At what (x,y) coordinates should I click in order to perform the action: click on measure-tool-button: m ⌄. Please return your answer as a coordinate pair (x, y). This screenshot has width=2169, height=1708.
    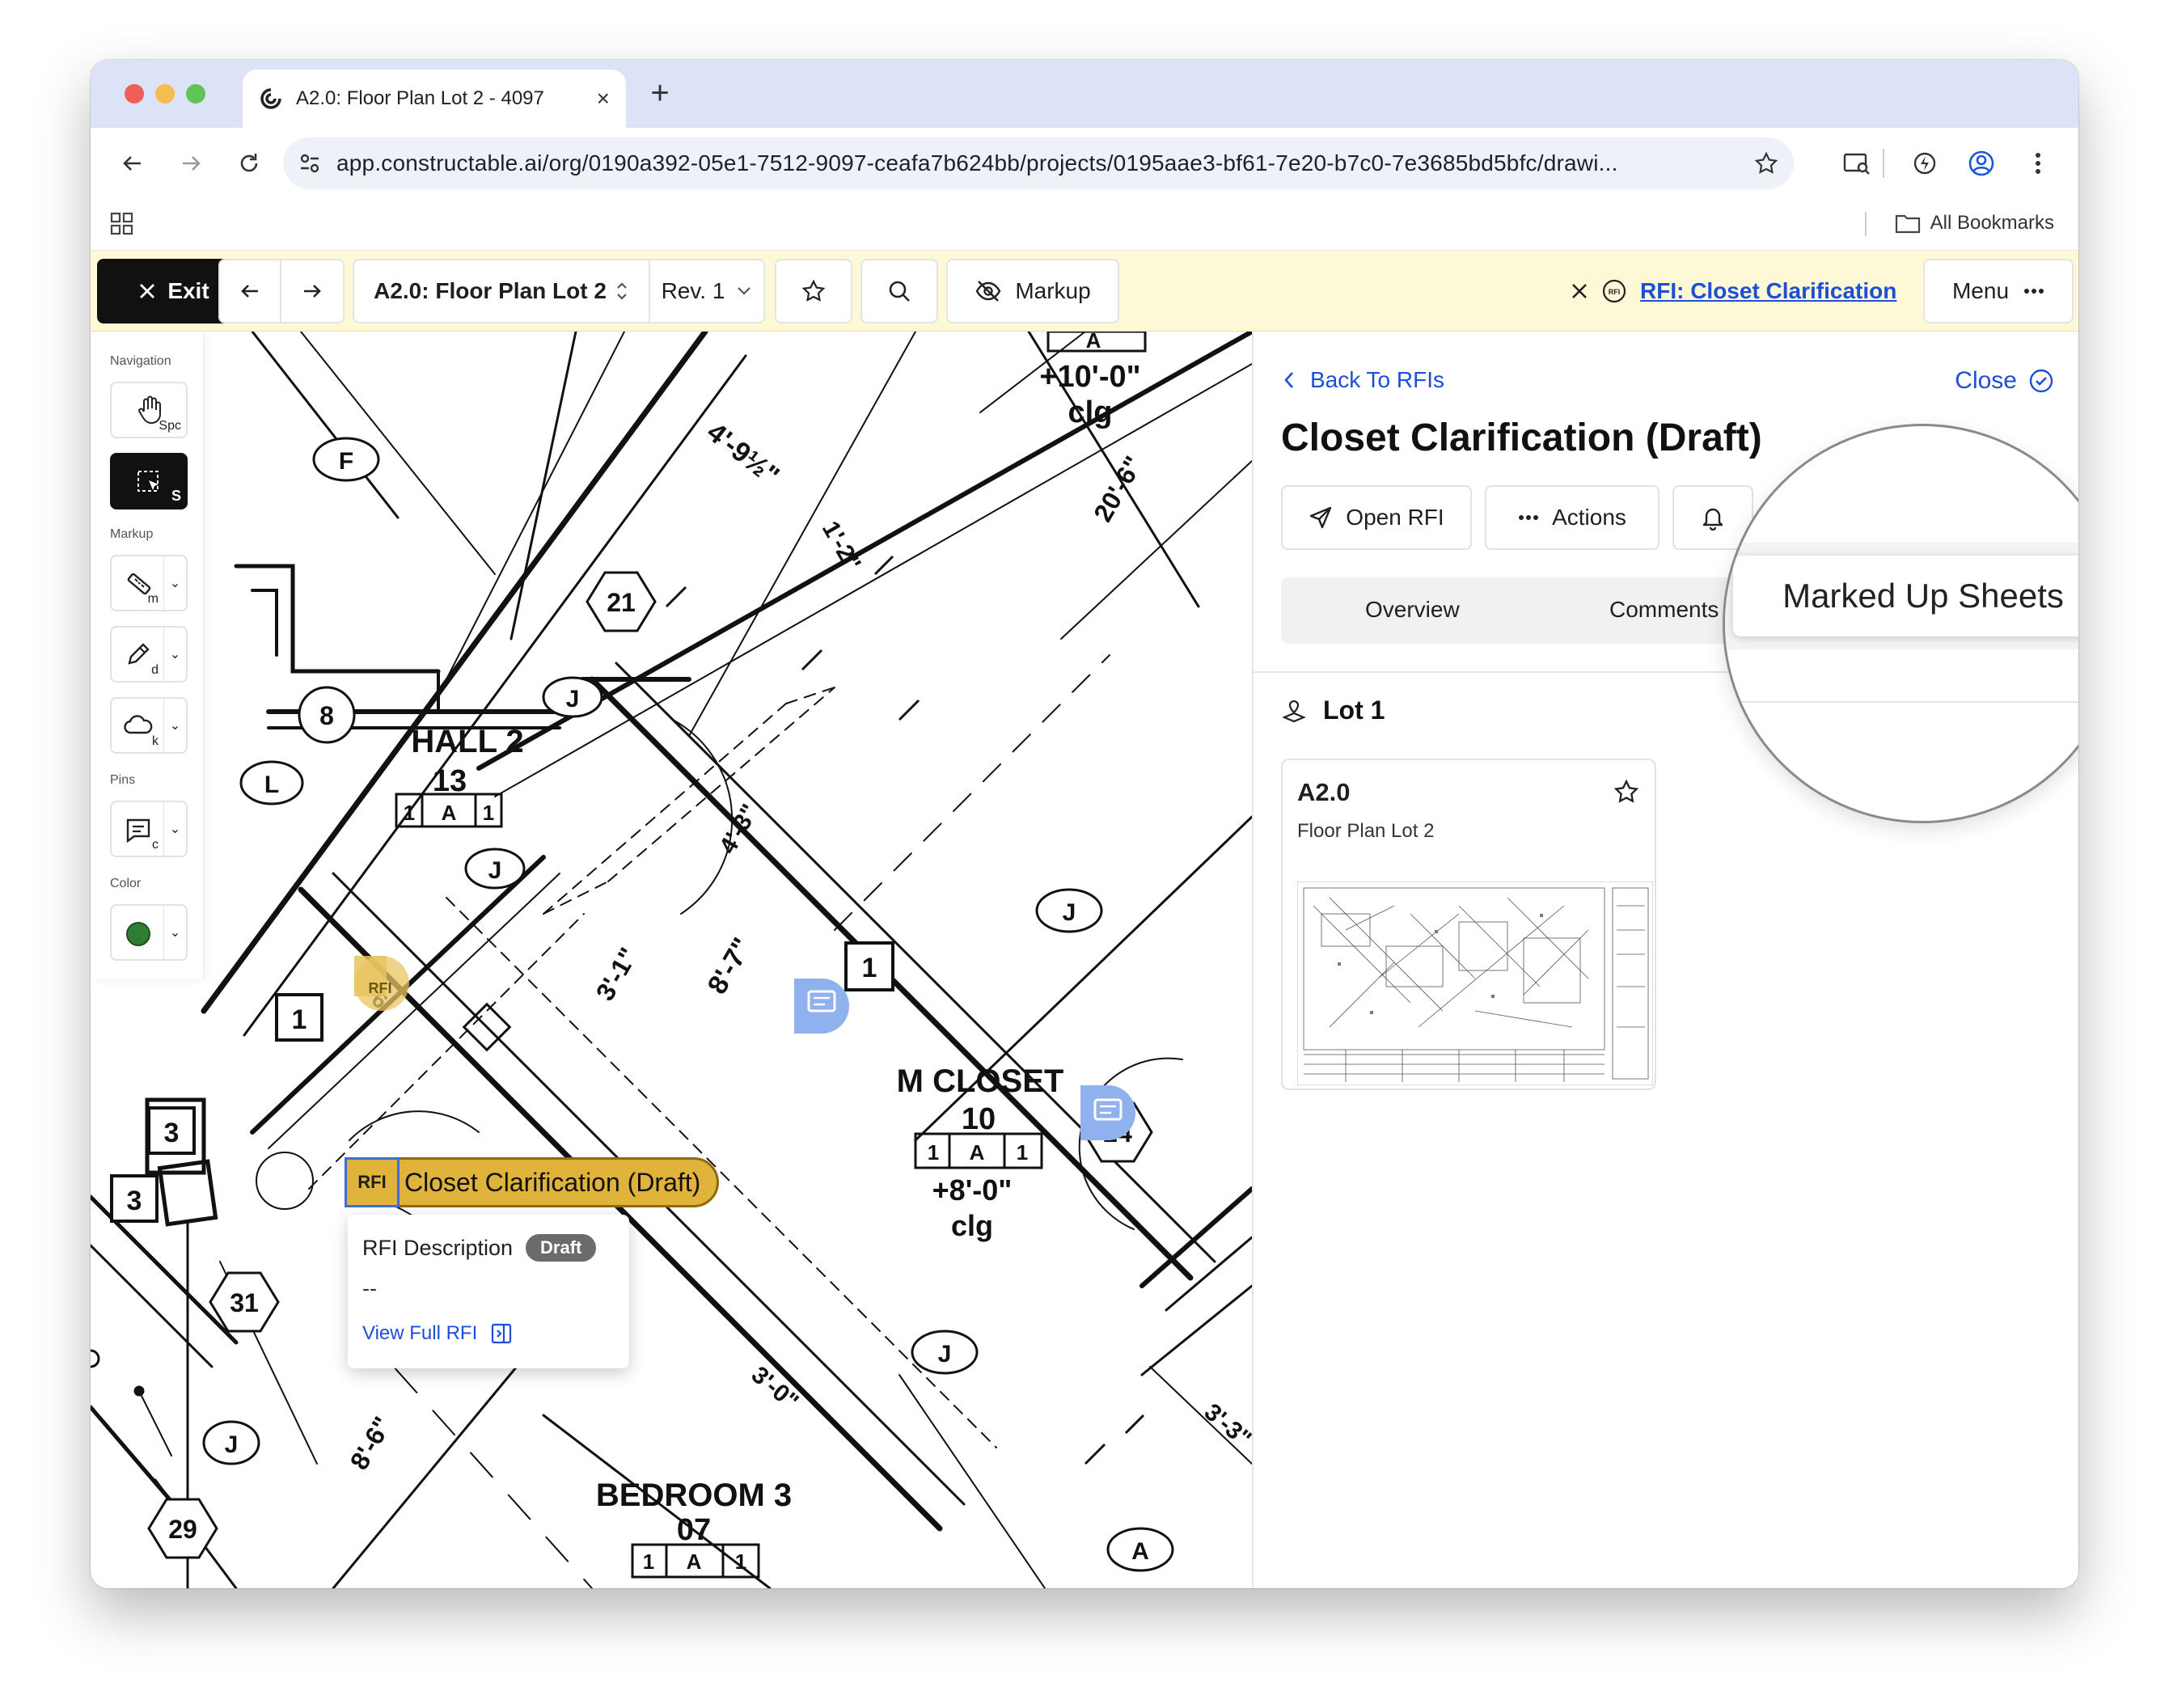
    Looking at the image, I should click on (149, 583).